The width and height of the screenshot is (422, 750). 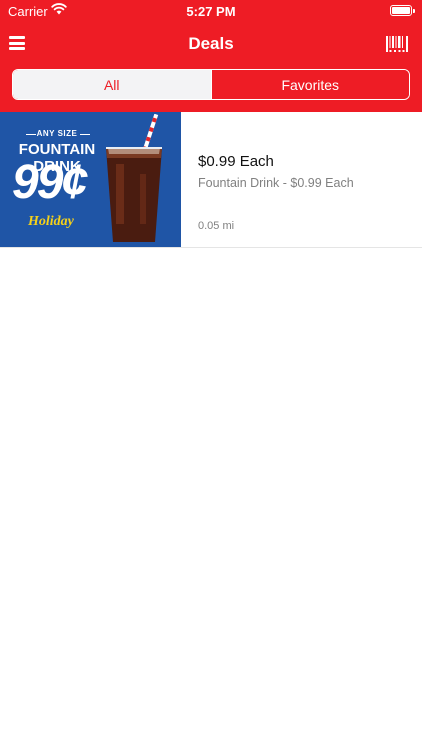 What do you see at coordinates (397, 44) in the screenshot?
I see `barcode-icon` at bounding box center [397, 44].